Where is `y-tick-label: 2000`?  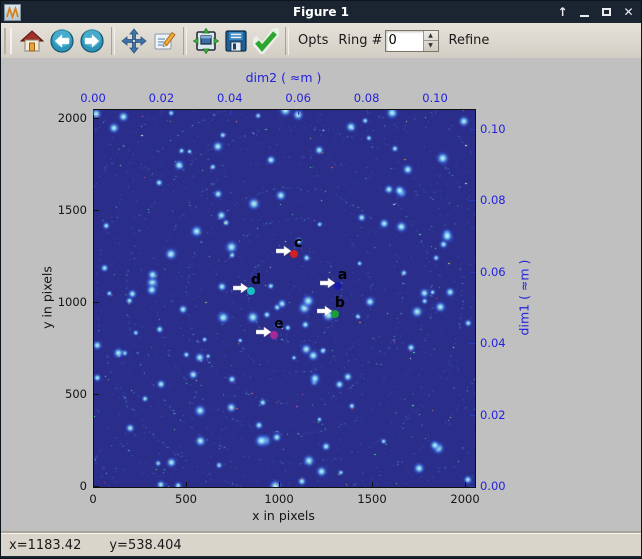
y-tick-label: 2000 is located at coordinates (72, 117).